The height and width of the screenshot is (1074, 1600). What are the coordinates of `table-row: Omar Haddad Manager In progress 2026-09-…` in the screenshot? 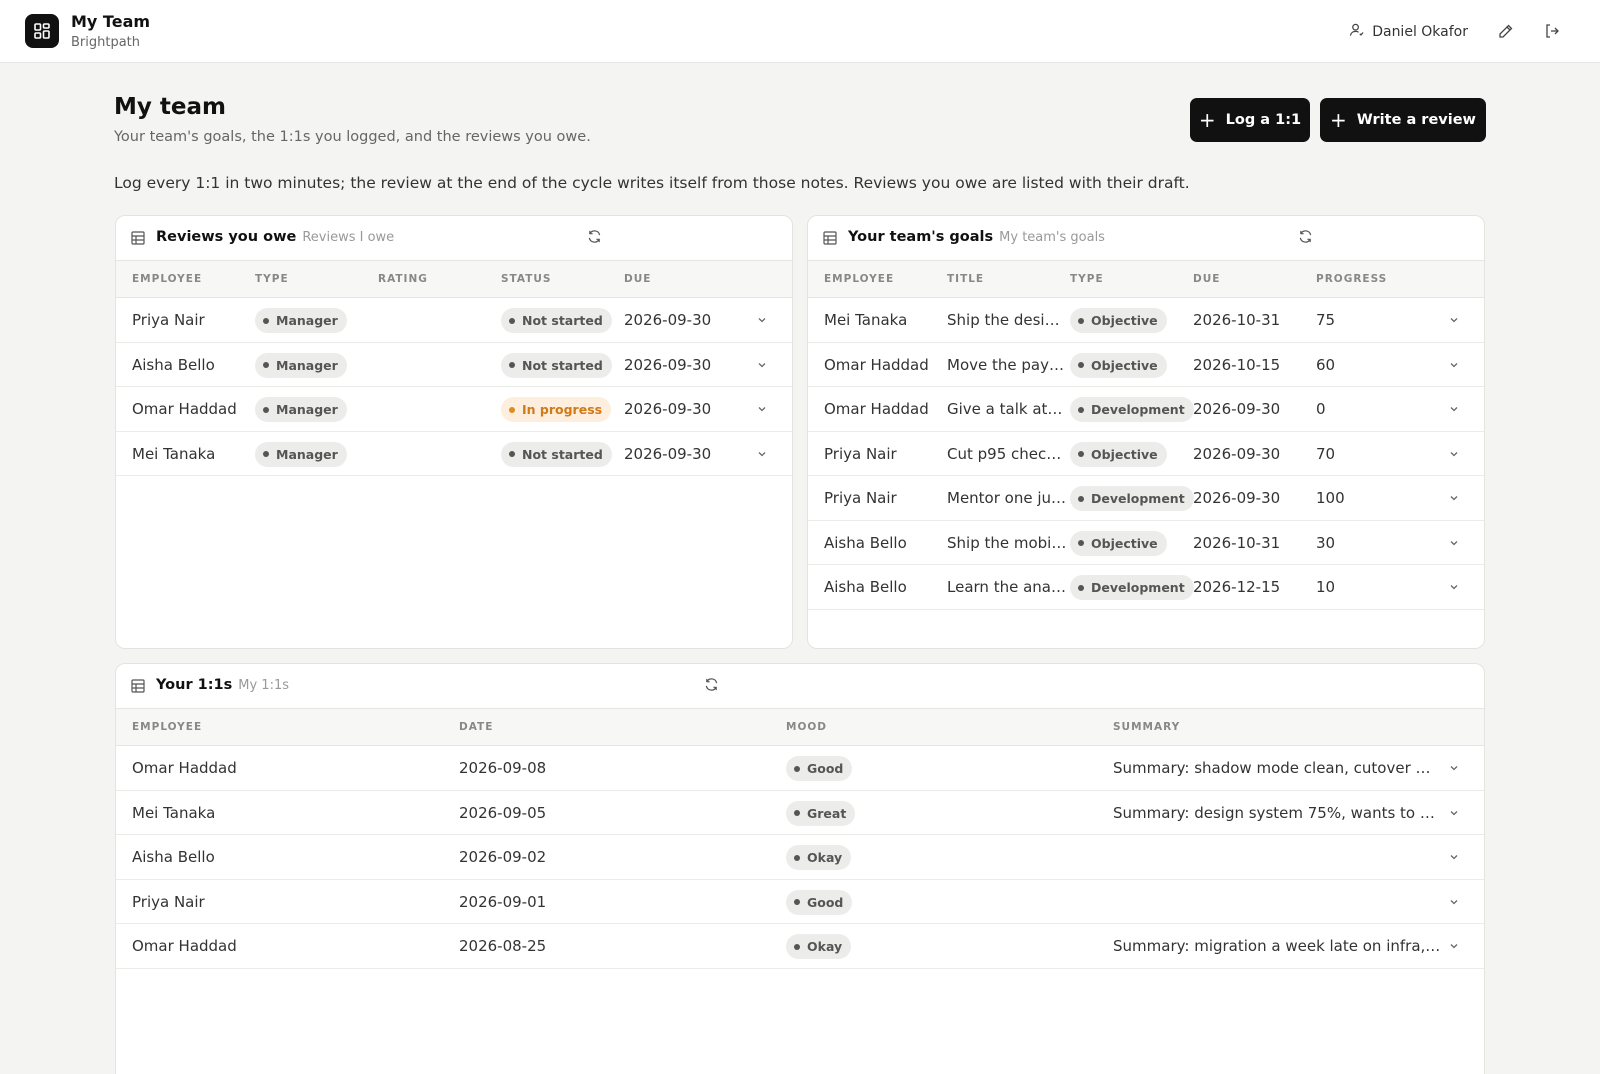 It's located at (454, 409).